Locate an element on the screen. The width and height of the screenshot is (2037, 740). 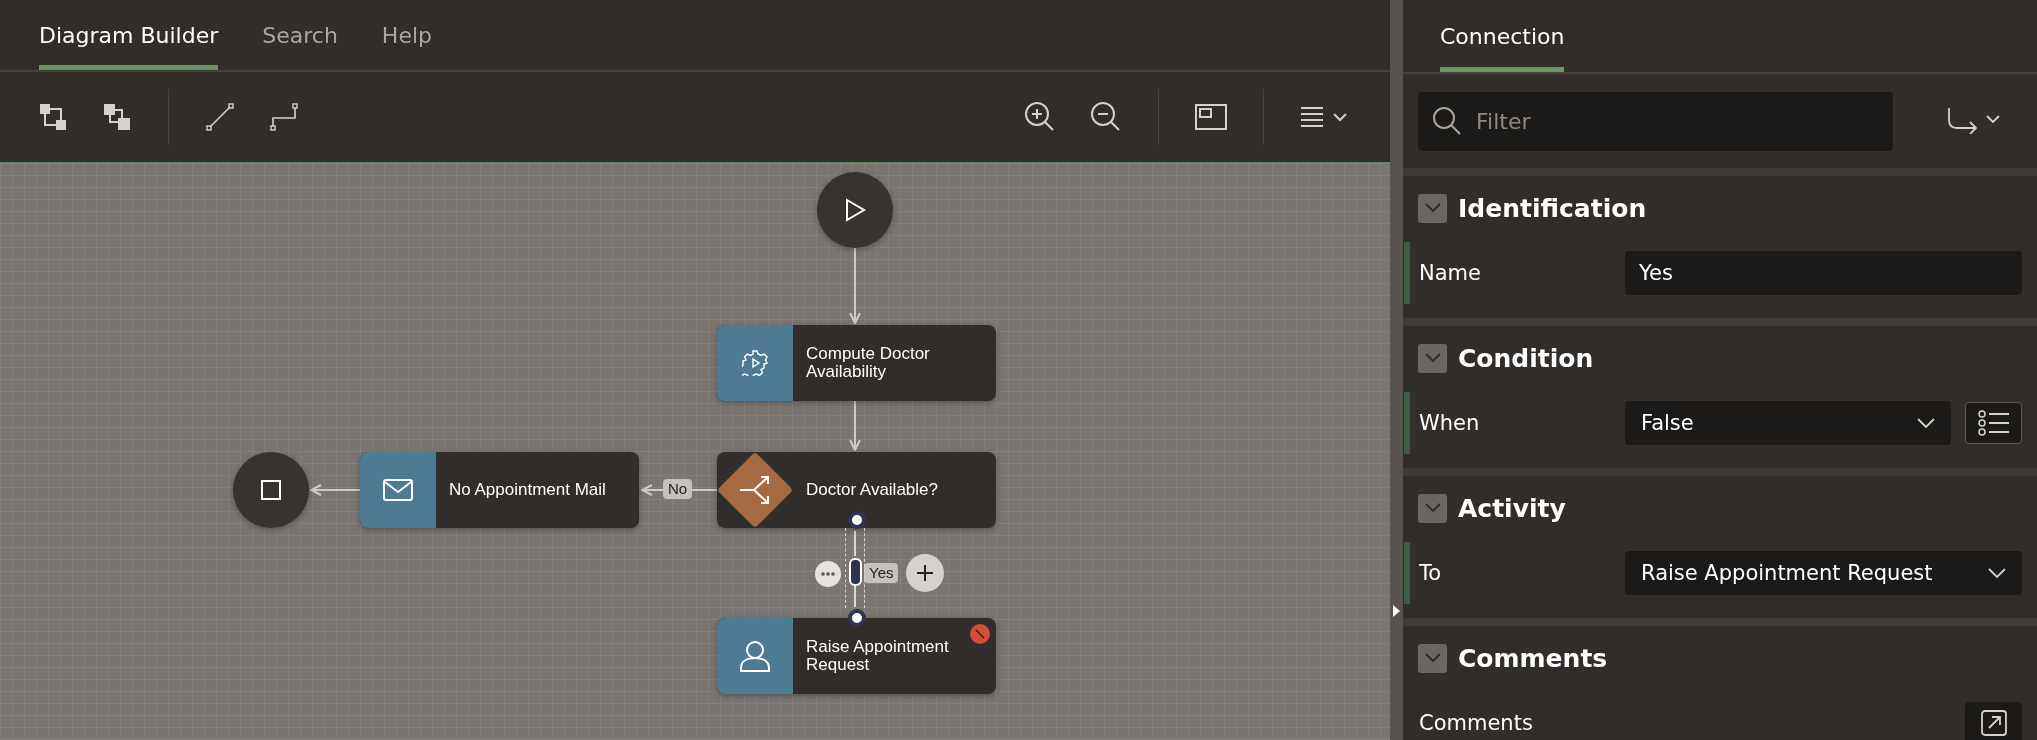
section-title: Condition is located at coordinates (1526, 358).